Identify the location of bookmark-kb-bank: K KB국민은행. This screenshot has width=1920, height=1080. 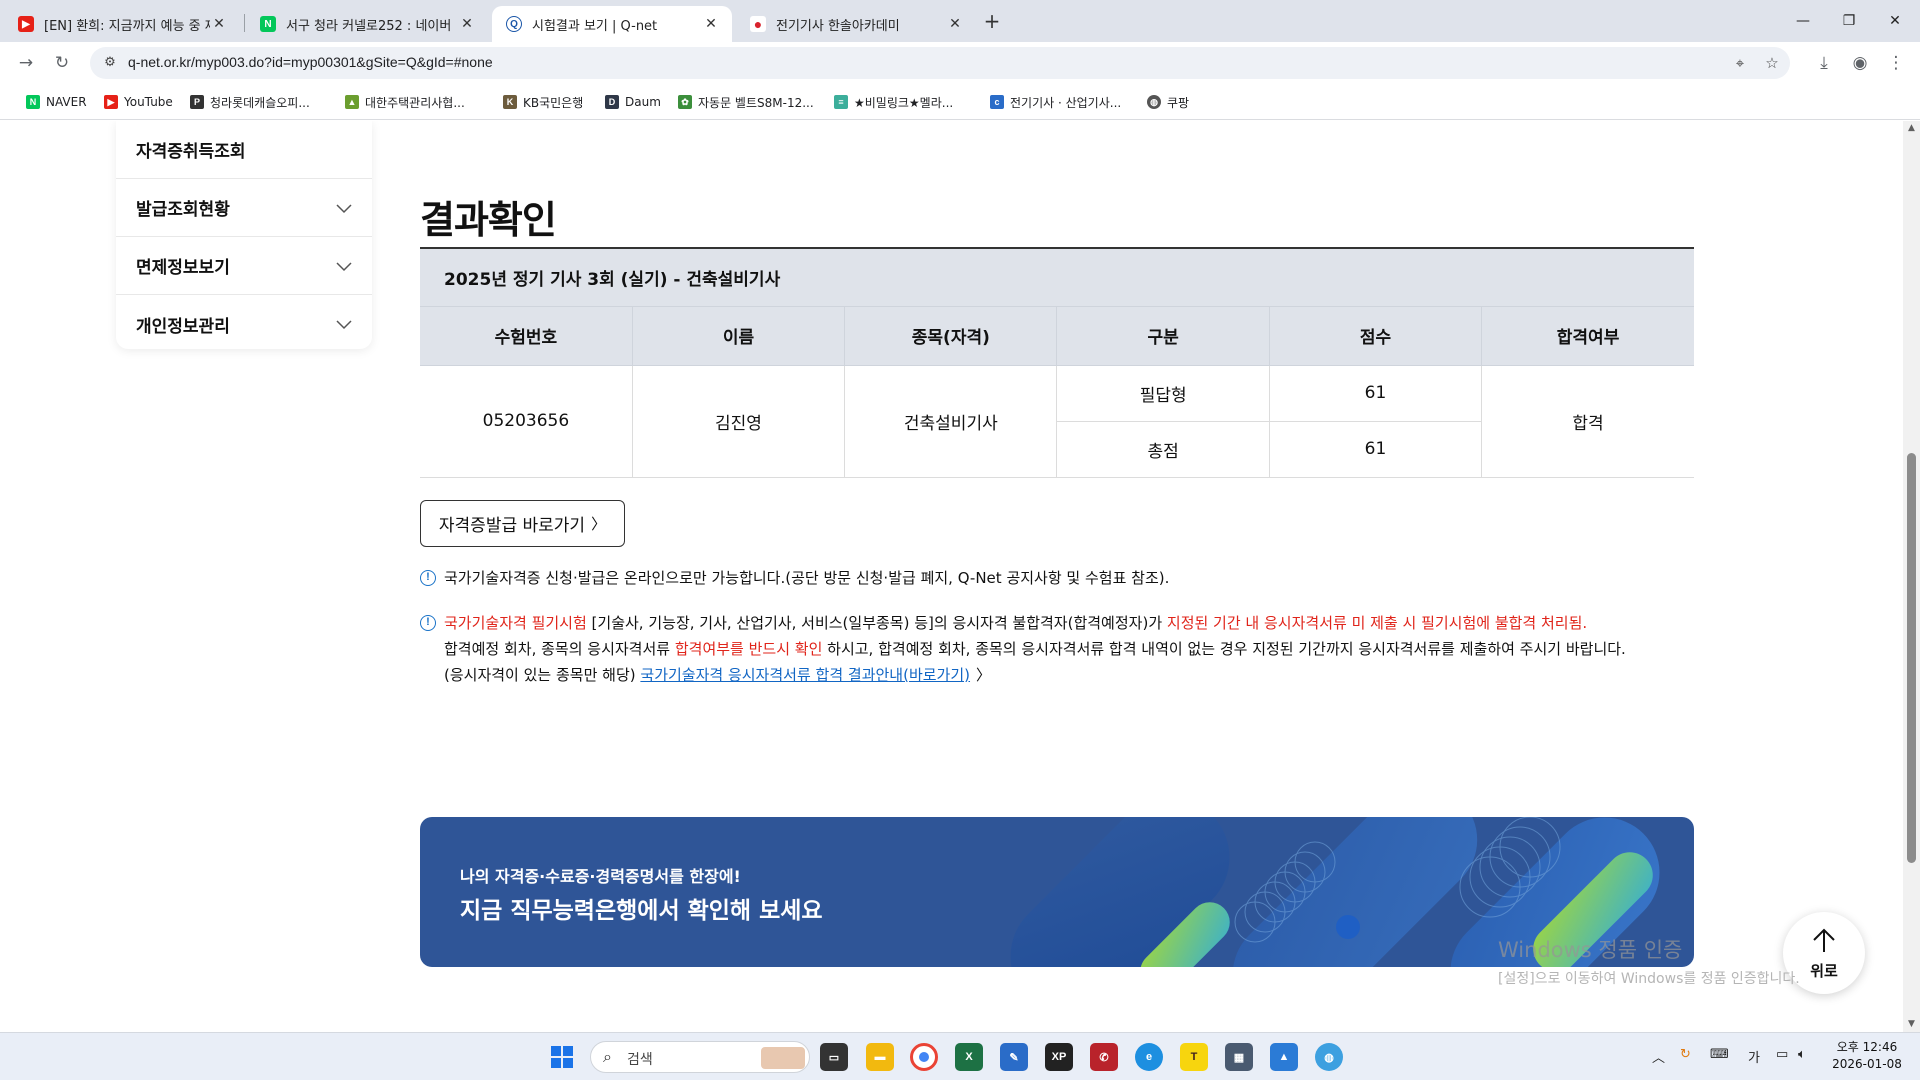
(543, 102).